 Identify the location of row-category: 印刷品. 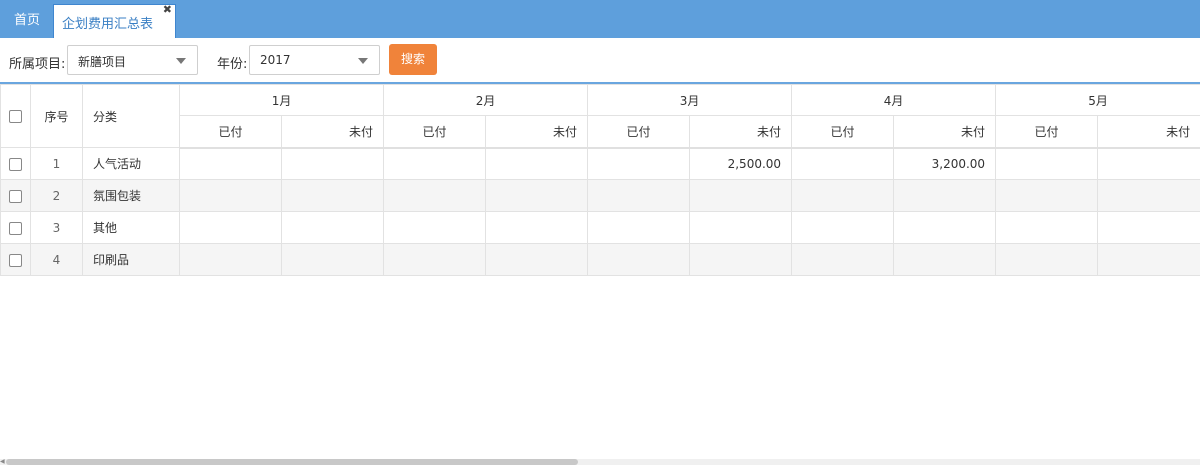
(131, 259).